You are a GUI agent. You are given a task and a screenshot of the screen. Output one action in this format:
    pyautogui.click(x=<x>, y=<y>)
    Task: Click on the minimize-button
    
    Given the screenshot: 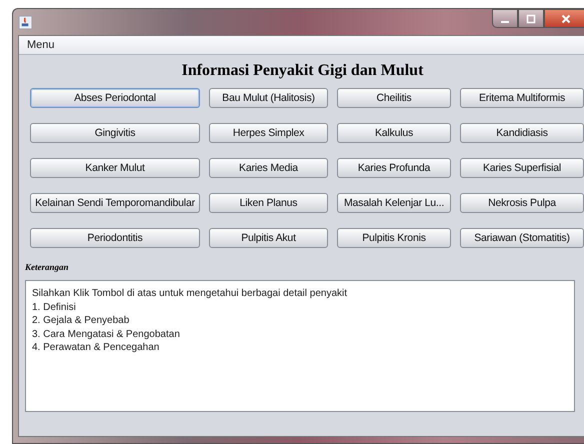 What is the action you would take?
    pyautogui.click(x=505, y=18)
    